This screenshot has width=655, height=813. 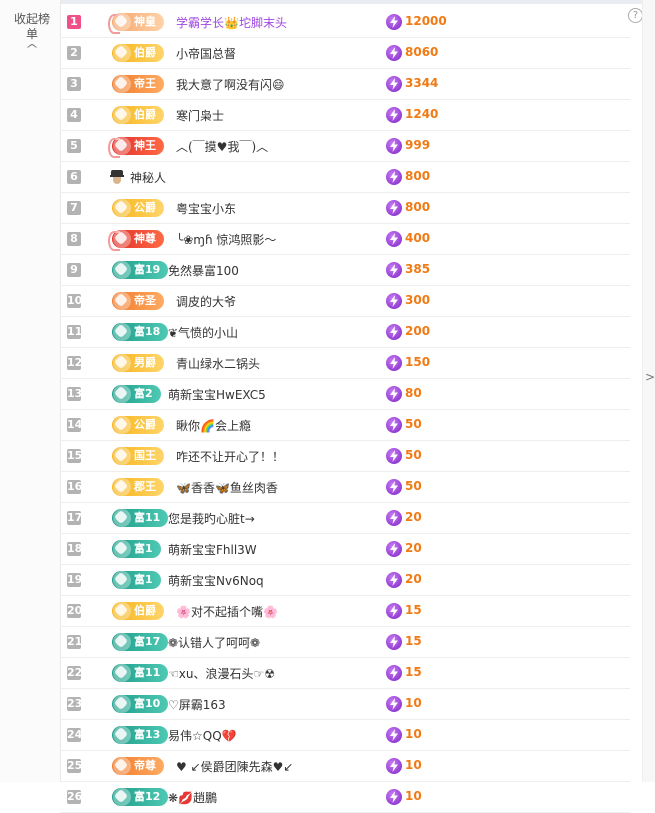 What do you see at coordinates (345, 487) in the screenshot?
I see `leaderboard-row: 16 郡王 🦋香香🦋鱼丝肉香 50` at bounding box center [345, 487].